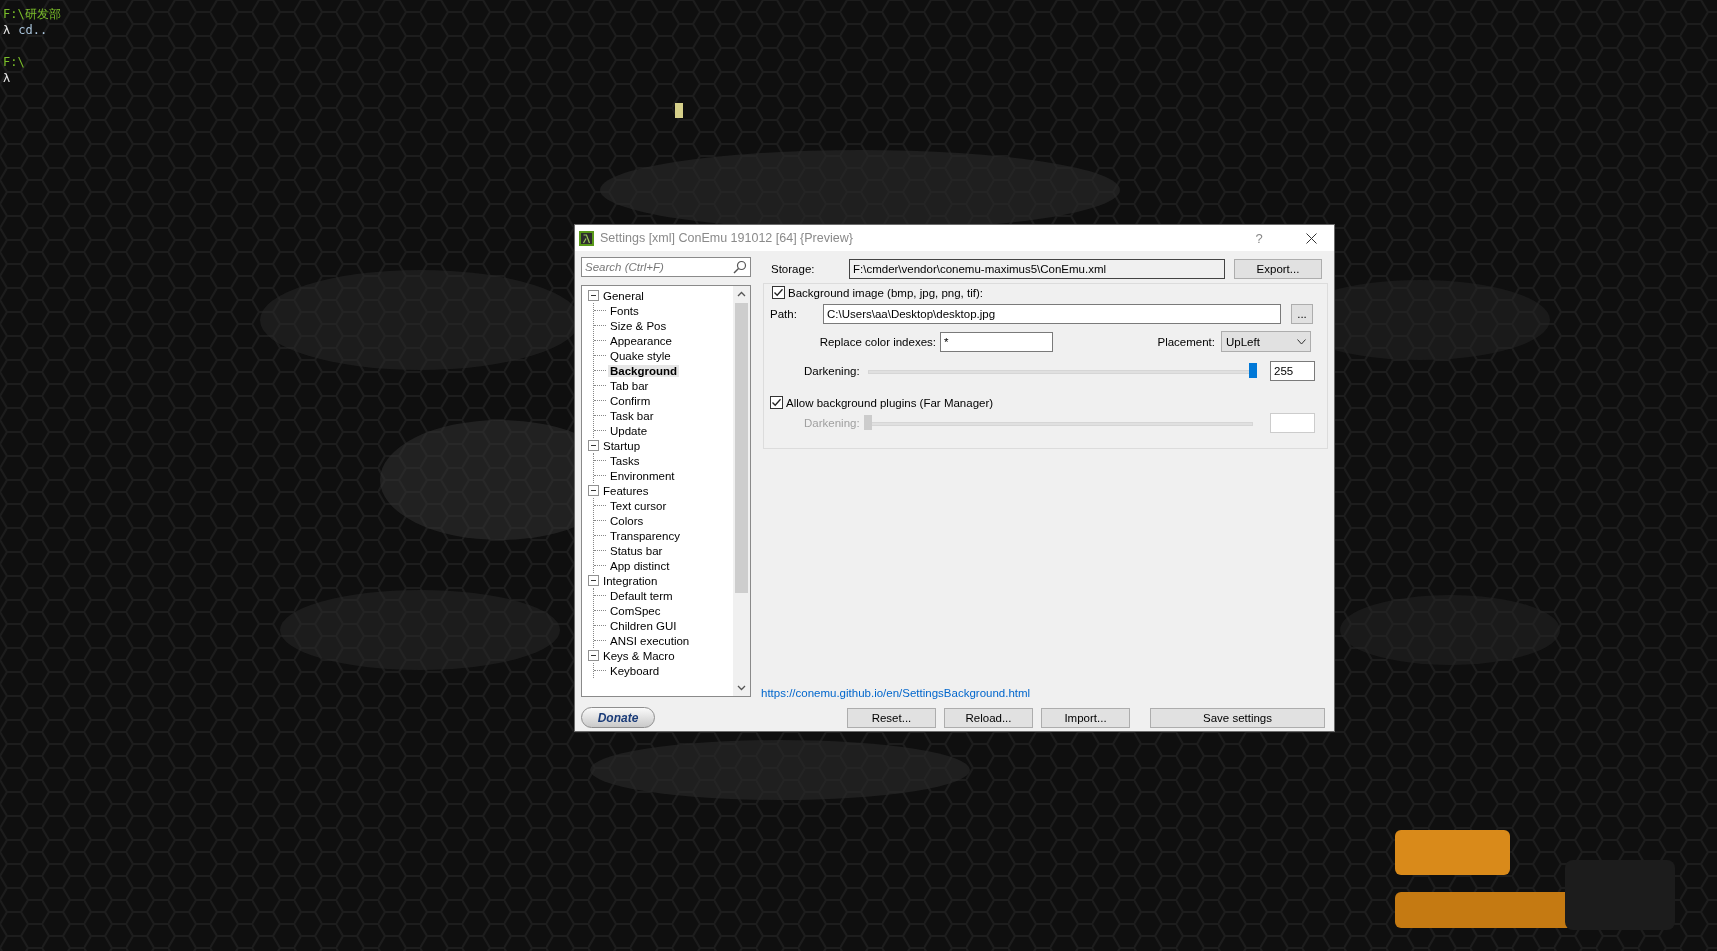 This screenshot has height=951, width=1717. What do you see at coordinates (639, 655) in the screenshot?
I see `tree-item: Keys & Macro` at bounding box center [639, 655].